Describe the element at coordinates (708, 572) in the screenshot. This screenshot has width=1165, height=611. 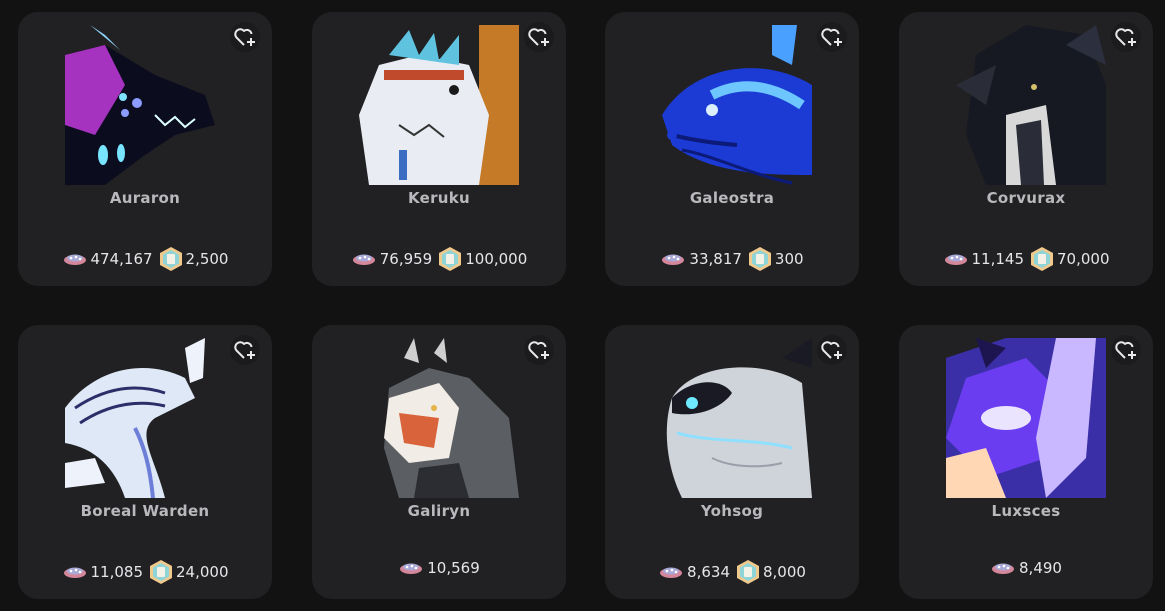
I see `value-amount: 8,634` at that location.